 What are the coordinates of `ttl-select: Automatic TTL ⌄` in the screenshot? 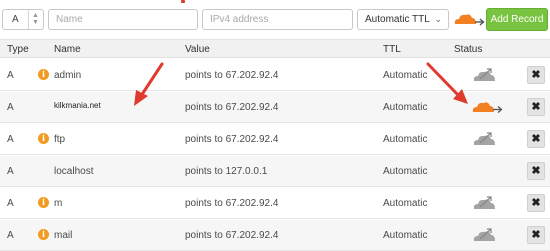 It's located at (403, 19).